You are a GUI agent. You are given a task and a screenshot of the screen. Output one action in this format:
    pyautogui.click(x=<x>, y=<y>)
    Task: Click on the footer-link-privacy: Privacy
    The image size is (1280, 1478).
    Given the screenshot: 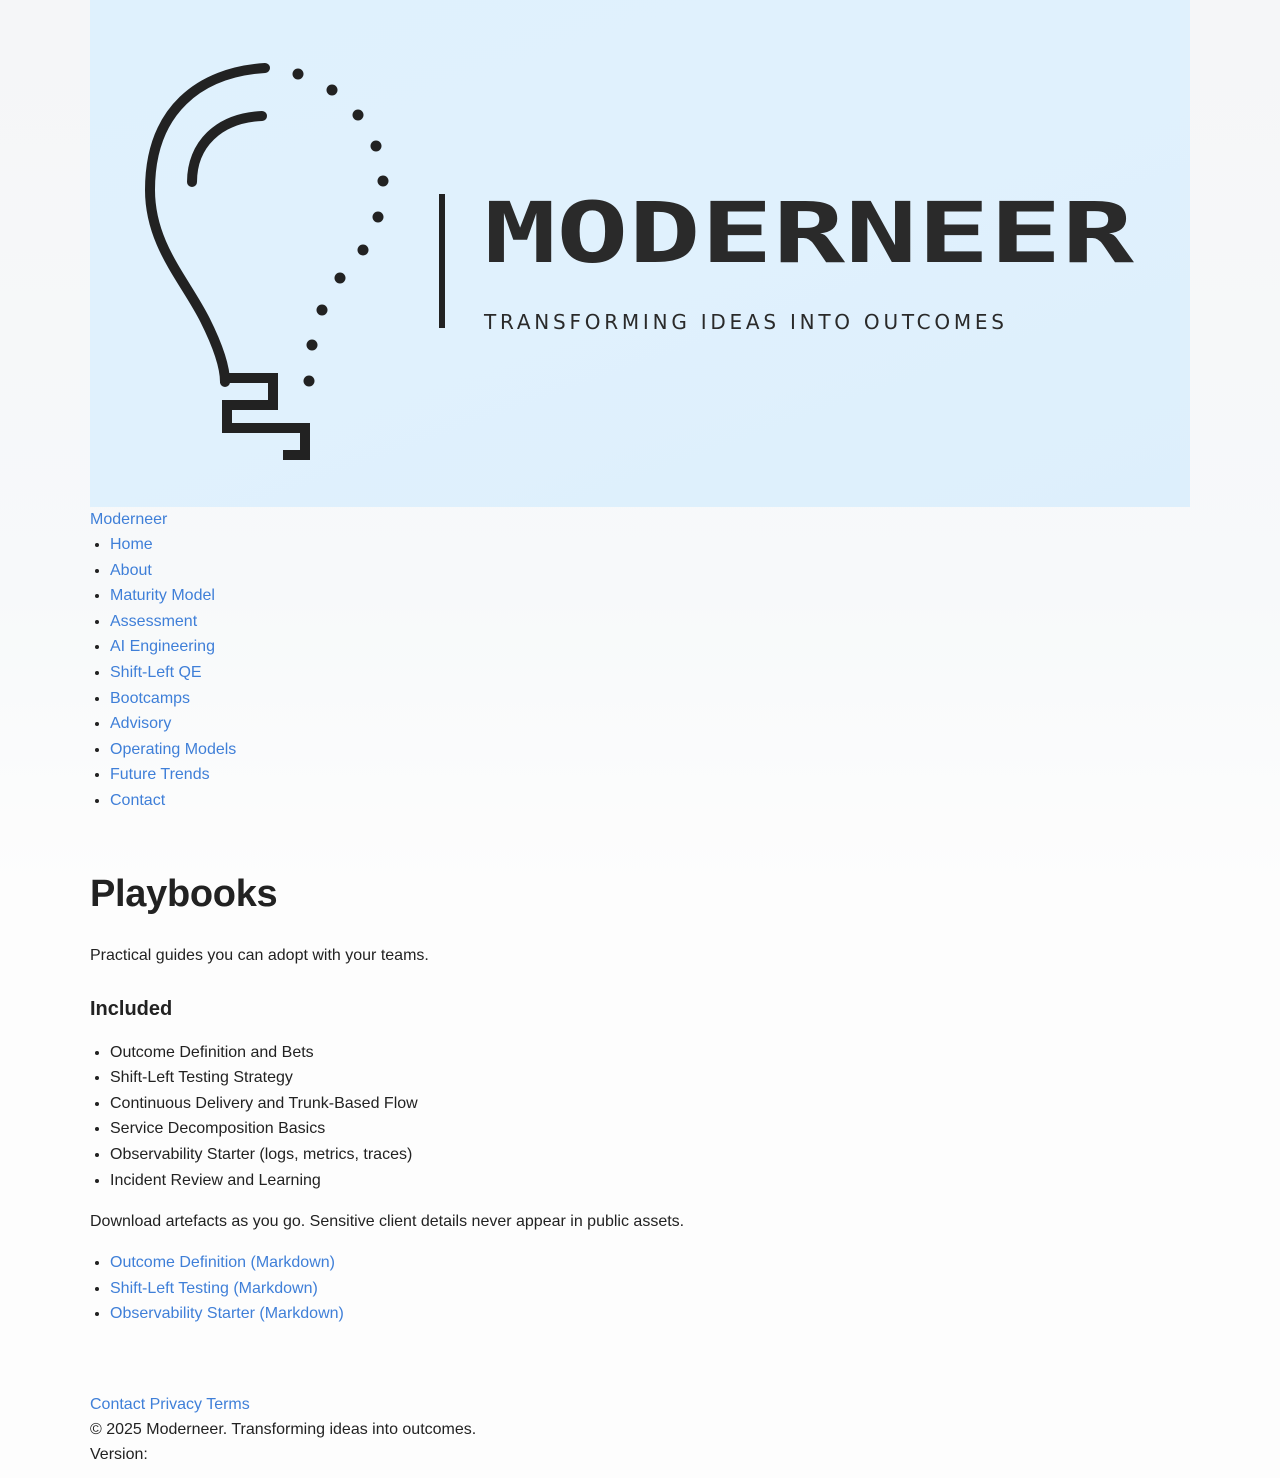 What is the action you would take?
    pyautogui.click(x=176, y=1404)
    